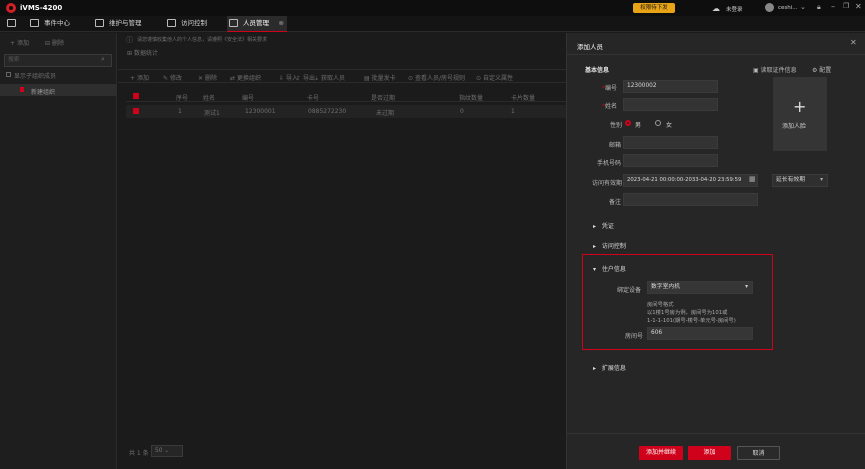 This screenshot has width=865, height=469. What do you see at coordinates (523, 97) in the screenshot?
I see `col-cards: 卡片数量` at bounding box center [523, 97].